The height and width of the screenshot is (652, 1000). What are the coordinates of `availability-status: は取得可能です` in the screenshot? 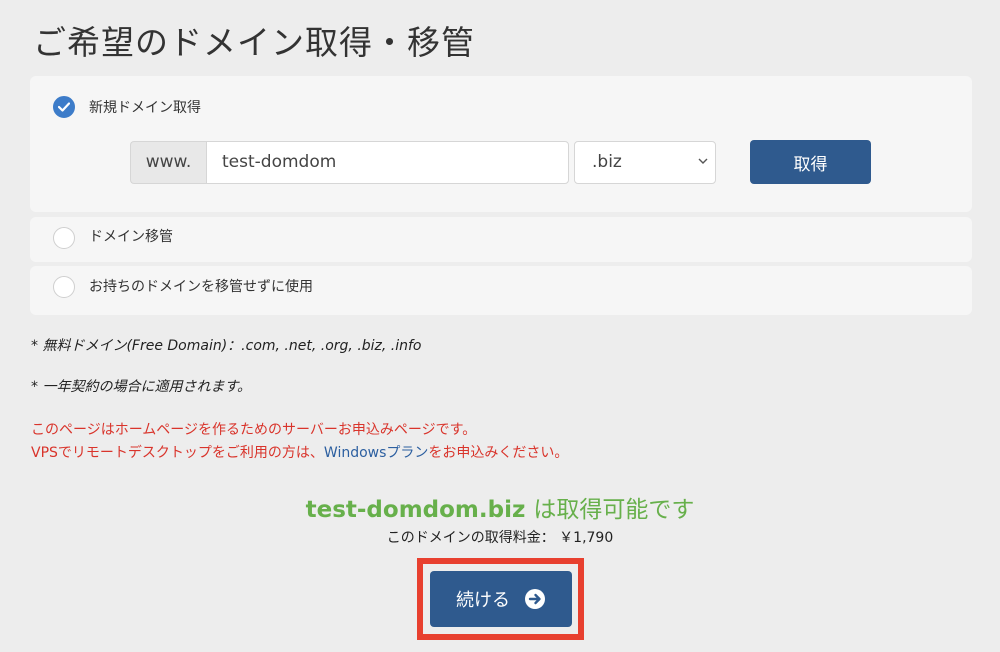 It's located at (614, 510).